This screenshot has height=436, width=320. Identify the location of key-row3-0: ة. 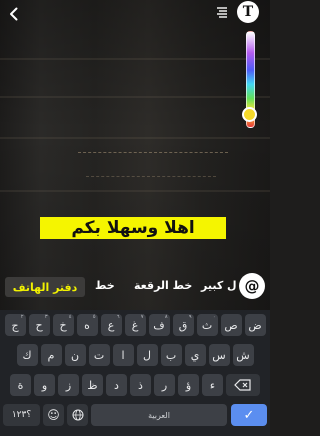
(20, 385).